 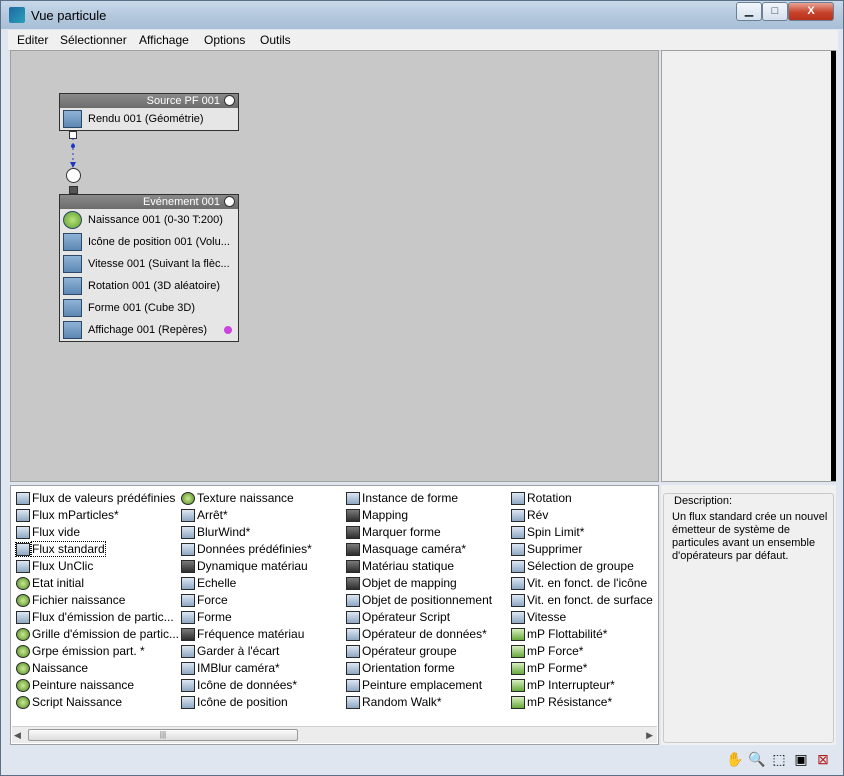 I want to click on depot-item: Arrêt*, so click(x=245, y=515).